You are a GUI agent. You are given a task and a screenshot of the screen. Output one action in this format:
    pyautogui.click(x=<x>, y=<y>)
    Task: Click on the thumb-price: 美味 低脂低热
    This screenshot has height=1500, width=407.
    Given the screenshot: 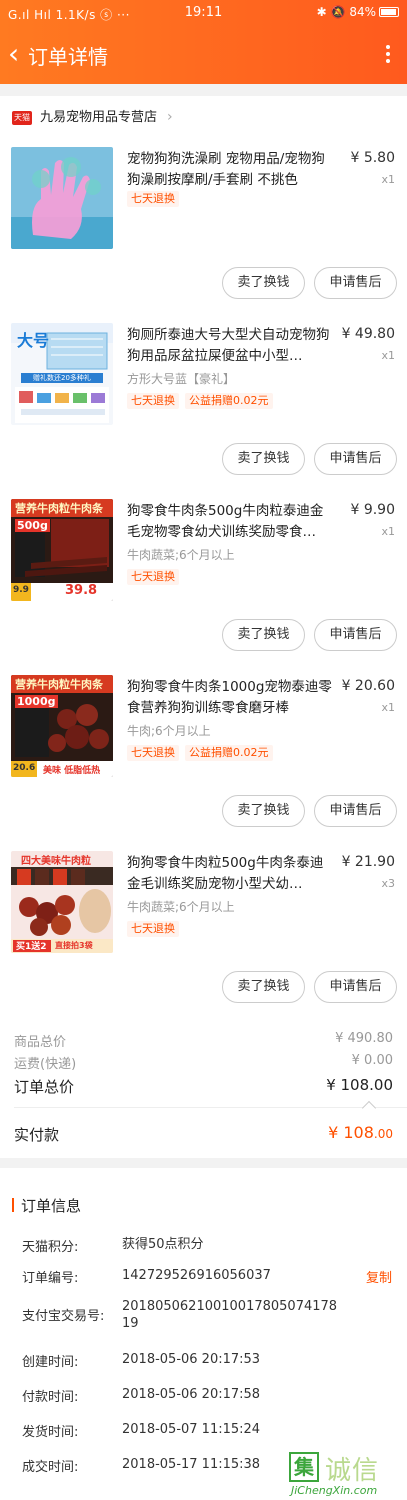 What is the action you would take?
    pyautogui.click(x=72, y=771)
    